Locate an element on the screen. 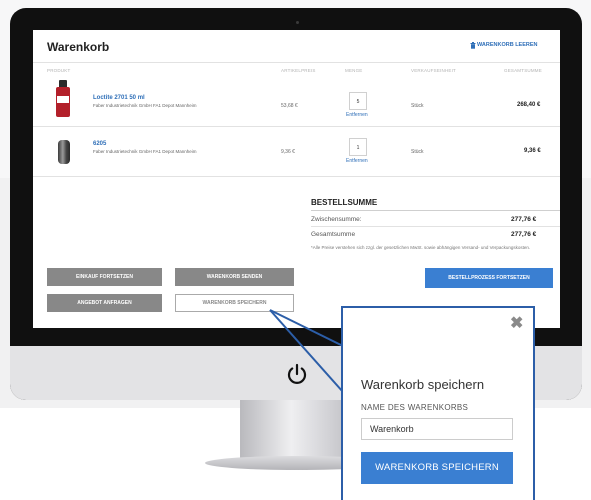 This screenshot has width=591, height=500. cart-name-input is located at coordinates (437, 429).